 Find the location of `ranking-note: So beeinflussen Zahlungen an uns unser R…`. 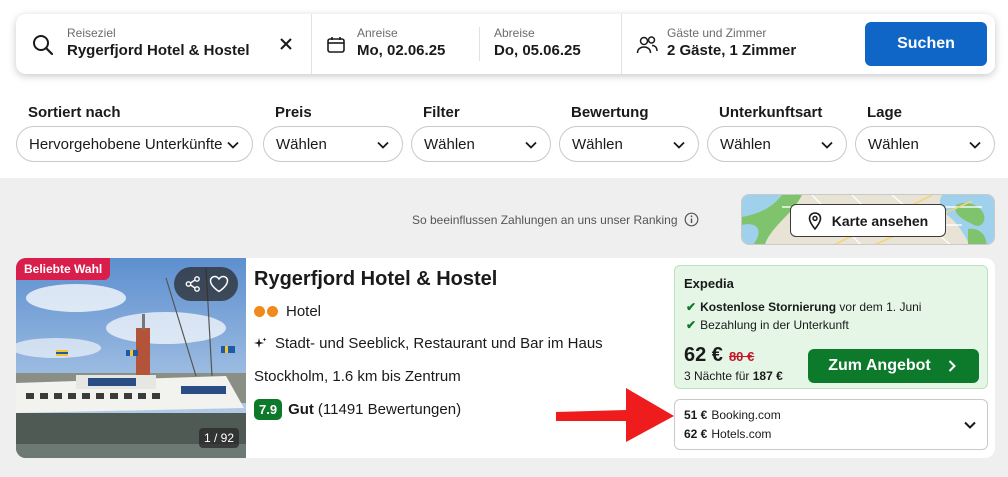

ranking-note: So beeinflussen Zahlungen an uns unser R… is located at coordinates (555, 219).